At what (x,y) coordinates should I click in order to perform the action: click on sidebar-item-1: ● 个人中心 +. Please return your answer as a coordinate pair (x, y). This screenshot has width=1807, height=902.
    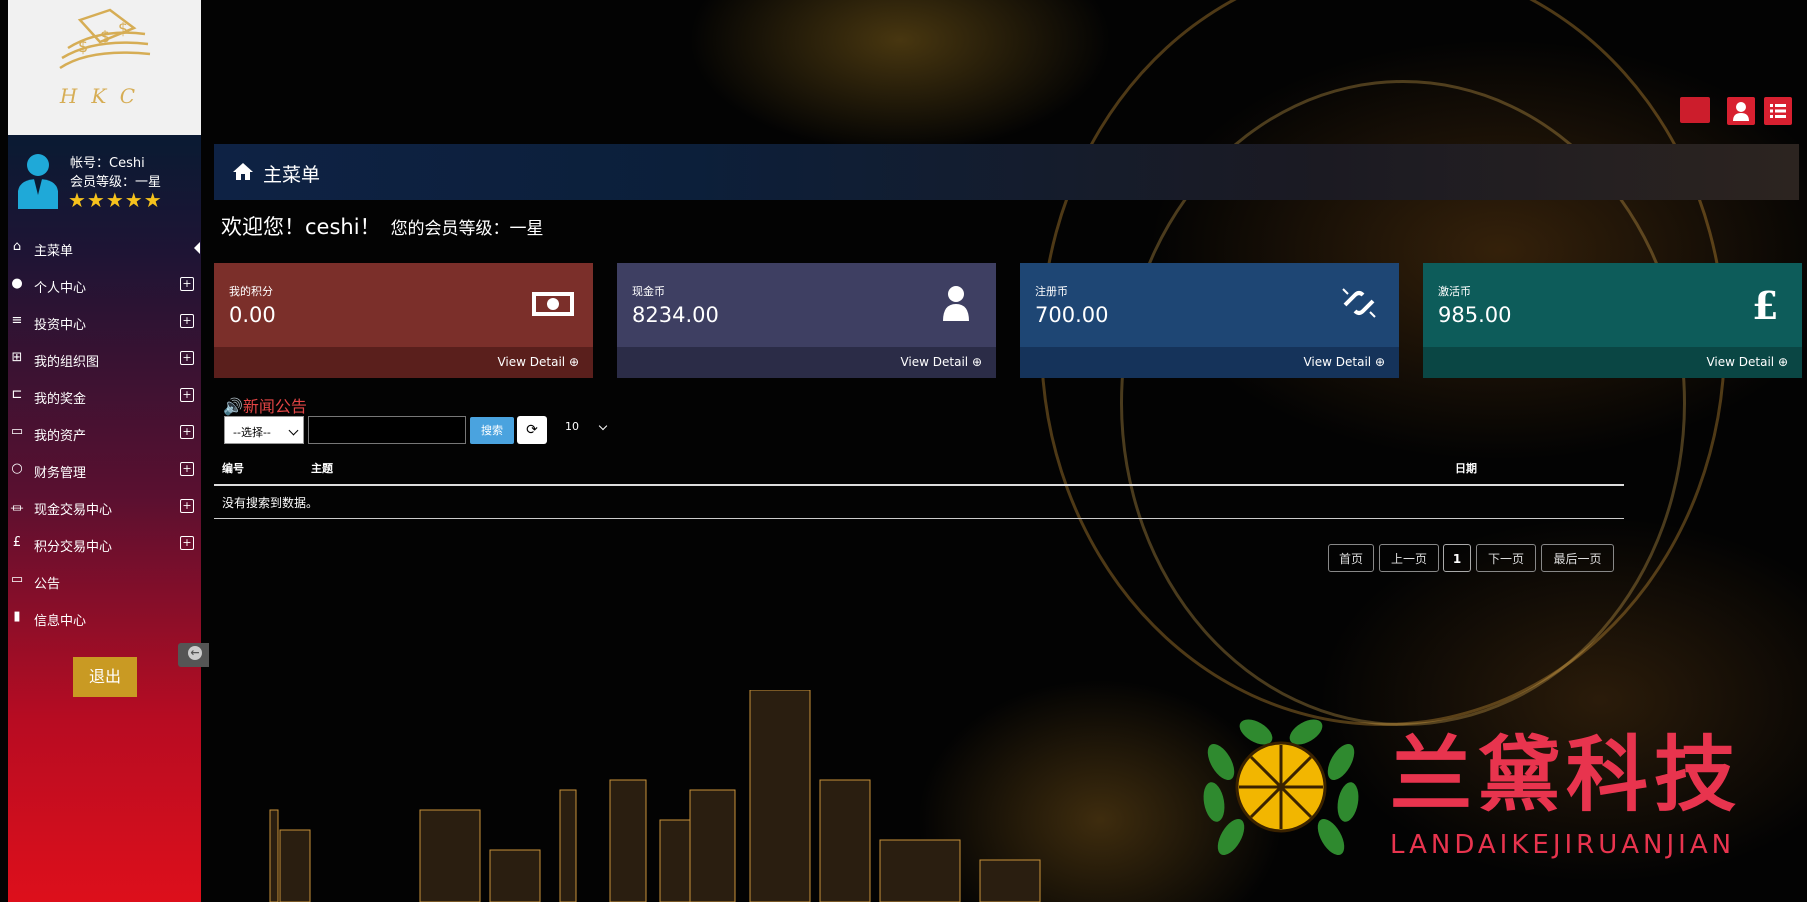
    Looking at the image, I should click on (104, 286).